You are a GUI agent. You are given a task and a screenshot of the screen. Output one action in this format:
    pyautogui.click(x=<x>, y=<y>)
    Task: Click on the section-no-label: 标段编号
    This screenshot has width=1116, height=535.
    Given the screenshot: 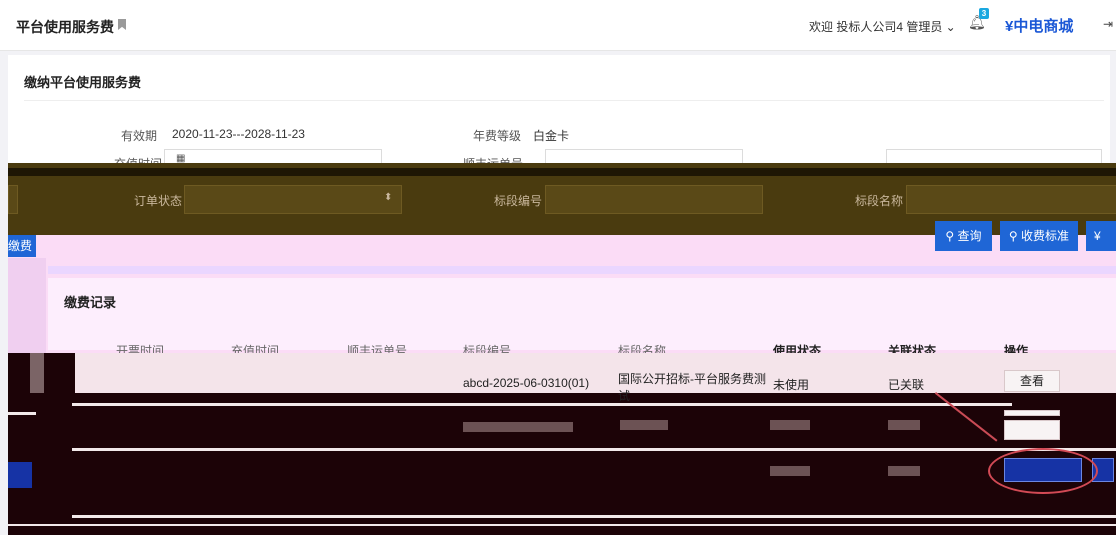 What is the action you would take?
    pyautogui.click(x=518, y=201)
    